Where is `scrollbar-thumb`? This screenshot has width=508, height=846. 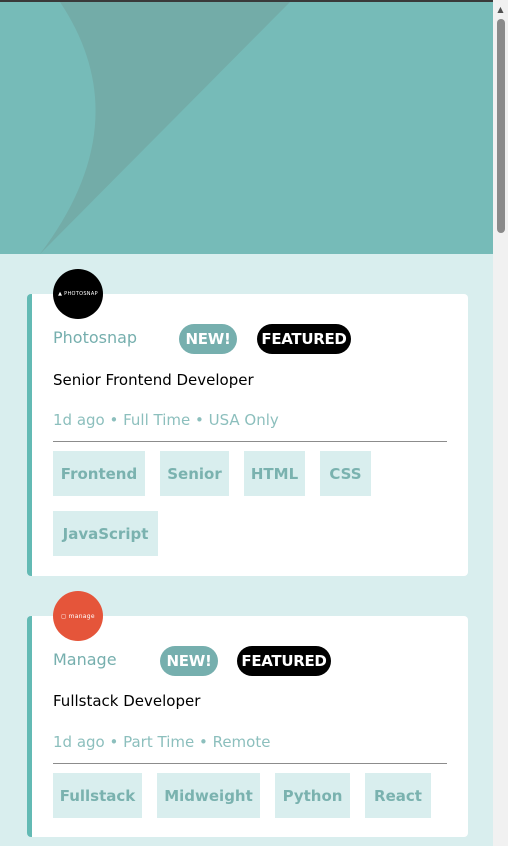
scrollbar-thumb is located at coordinates (501, 126).